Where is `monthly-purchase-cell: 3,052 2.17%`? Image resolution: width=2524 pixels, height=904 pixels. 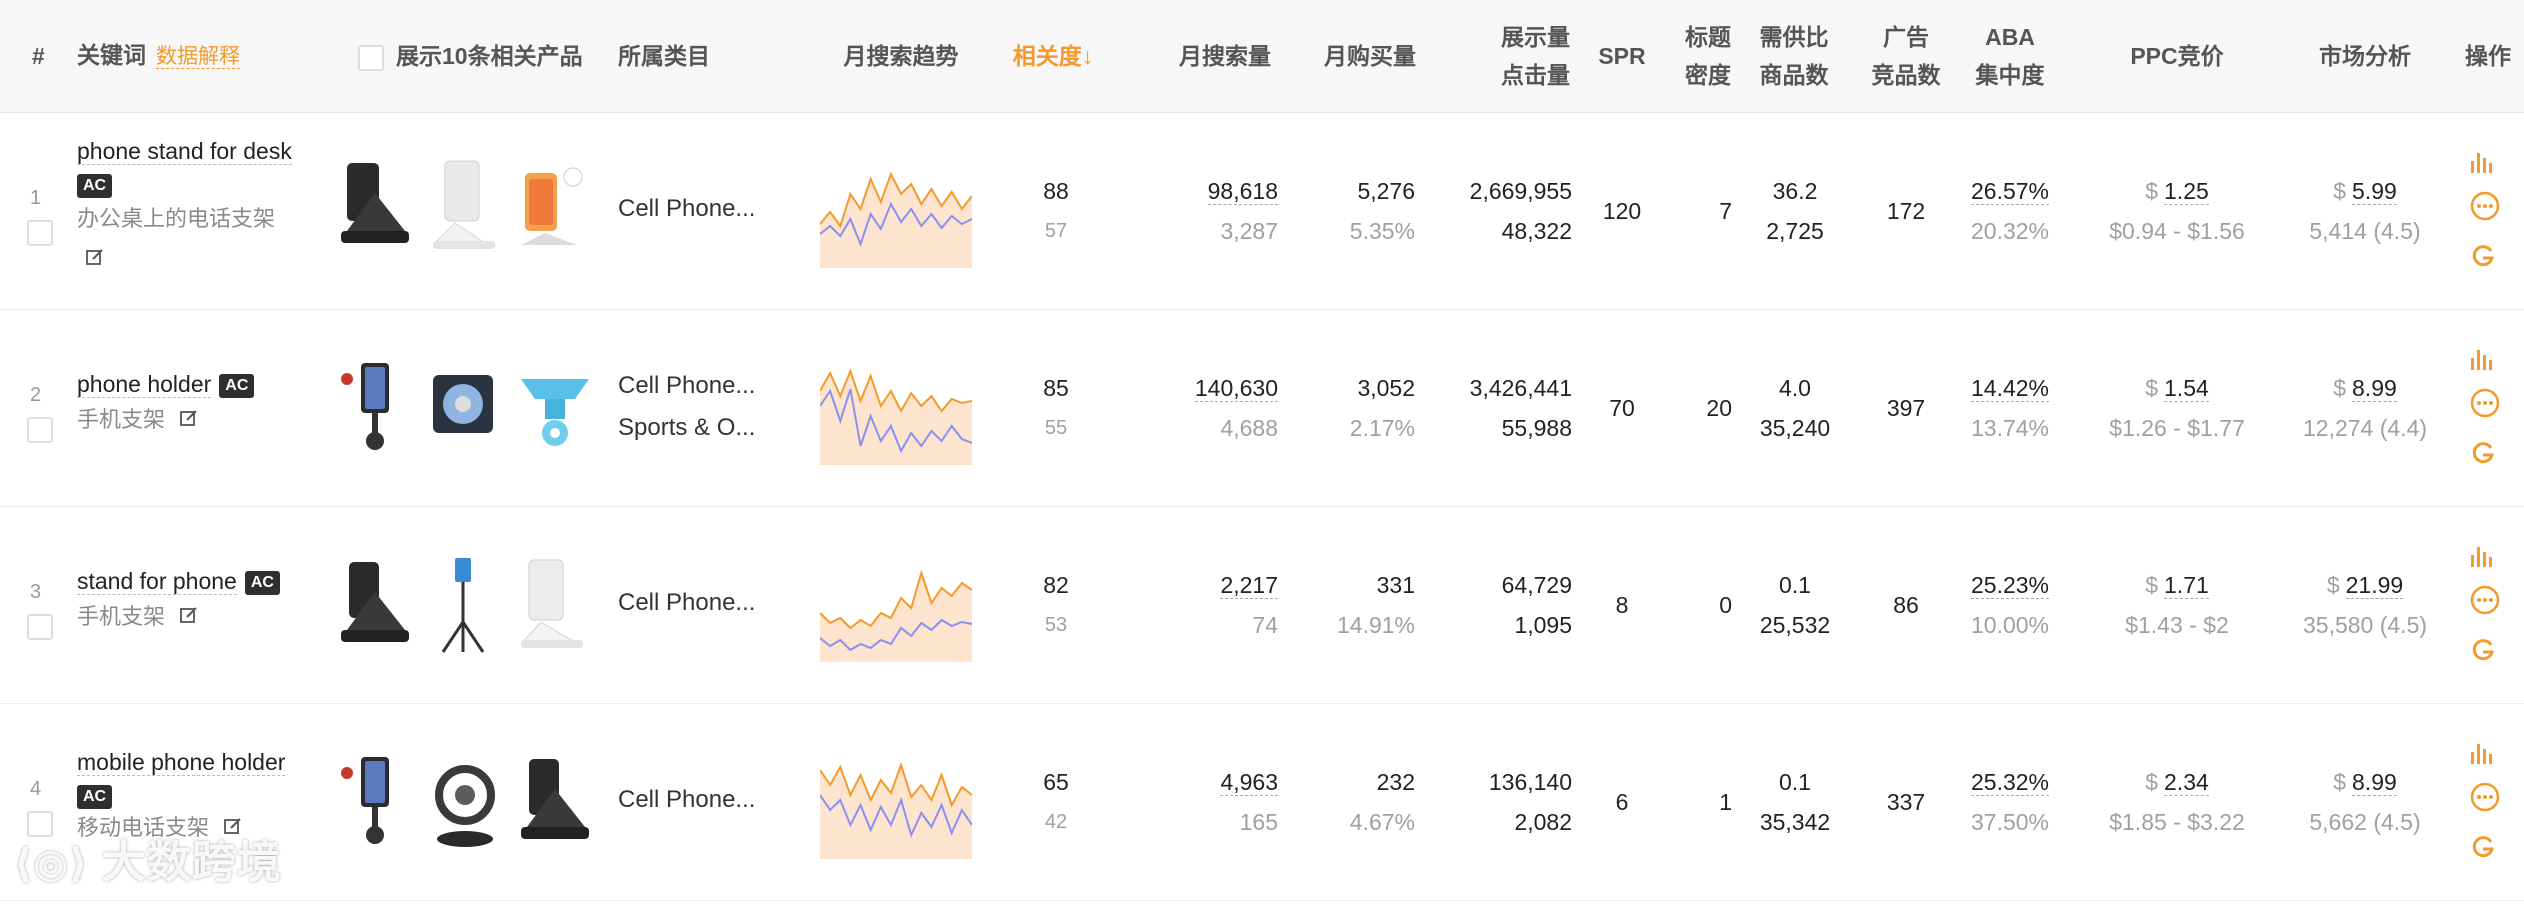 monthly-purchase-cell: 3,052 2.17% is located at coordinates (1357, 408).